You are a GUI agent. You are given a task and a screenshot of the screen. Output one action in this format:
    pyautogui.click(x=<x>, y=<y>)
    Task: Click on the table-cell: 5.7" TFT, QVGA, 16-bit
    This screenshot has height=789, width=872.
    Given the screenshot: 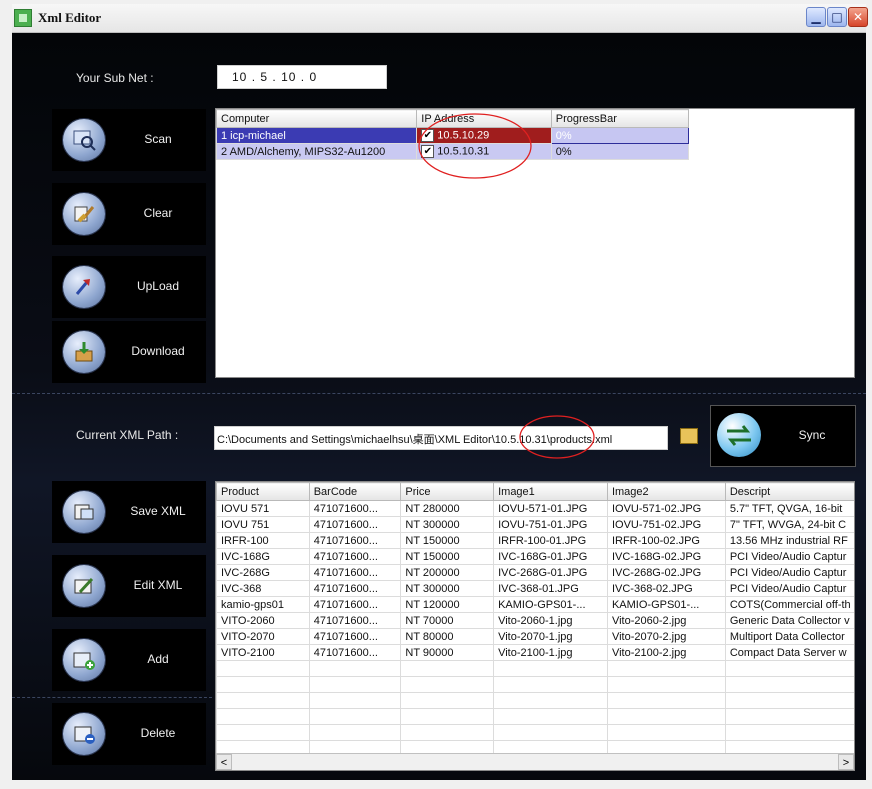 What is the action you would take?
    pyautogui.click(x=789, y=508)
    